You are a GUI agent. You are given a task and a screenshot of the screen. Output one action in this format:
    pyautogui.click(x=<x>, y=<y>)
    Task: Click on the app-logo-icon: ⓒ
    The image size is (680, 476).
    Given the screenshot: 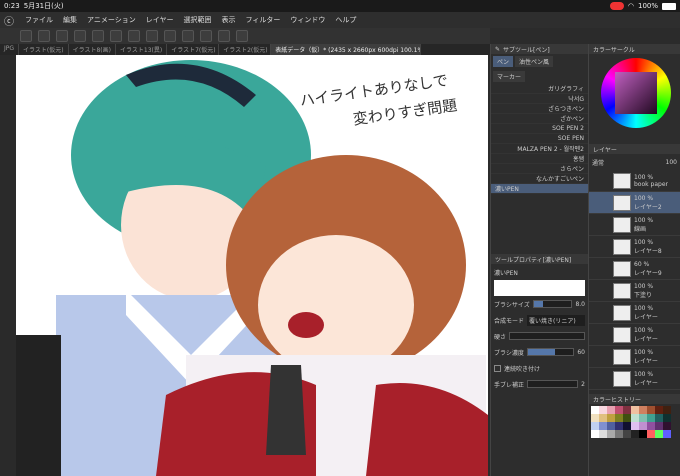 What is the action you would take?
    pyautogui.click(x=12, y=20)
    